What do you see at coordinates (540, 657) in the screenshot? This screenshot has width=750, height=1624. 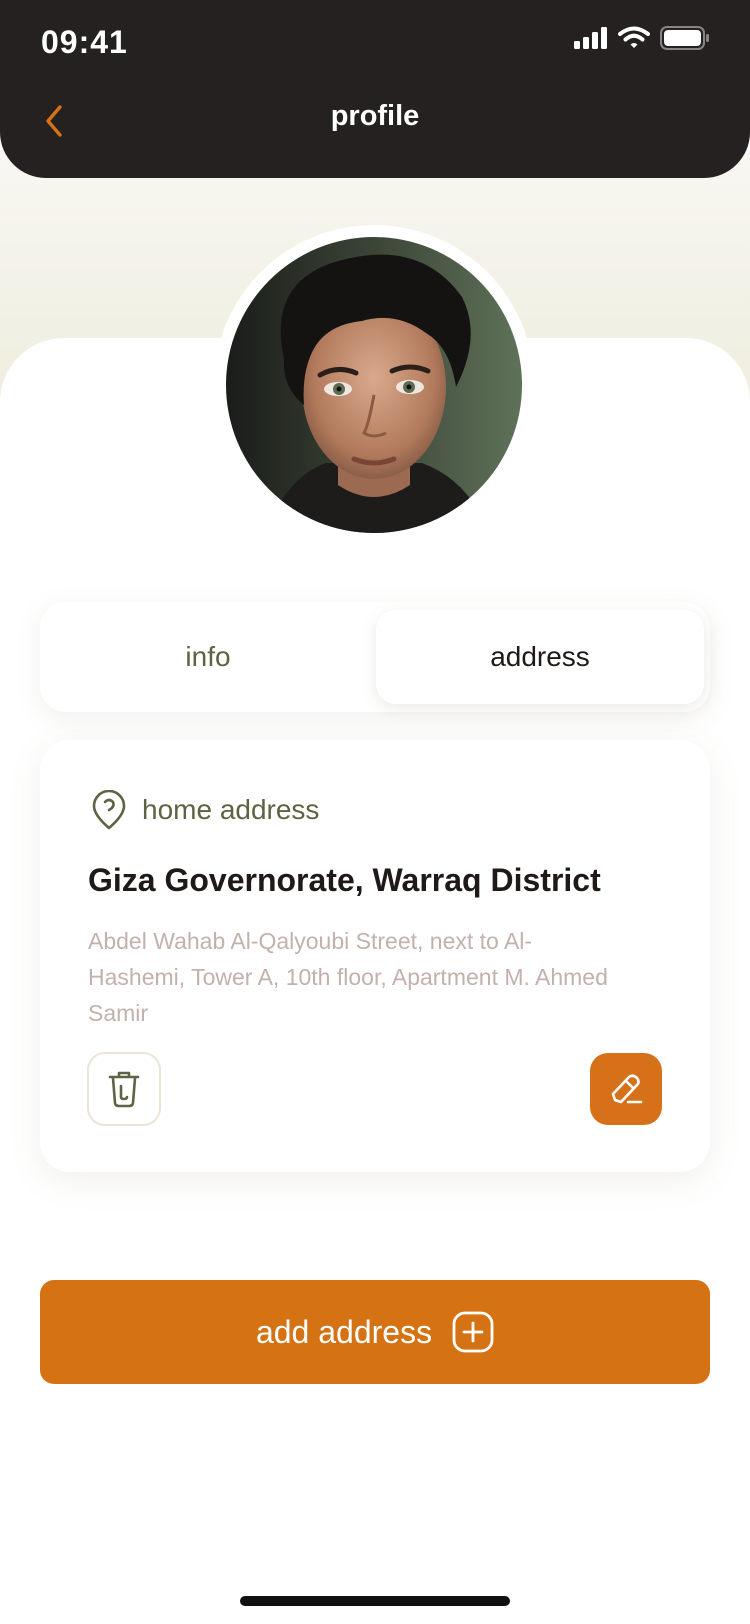 I see `tab-address: address` at bounding box center [540, 657].